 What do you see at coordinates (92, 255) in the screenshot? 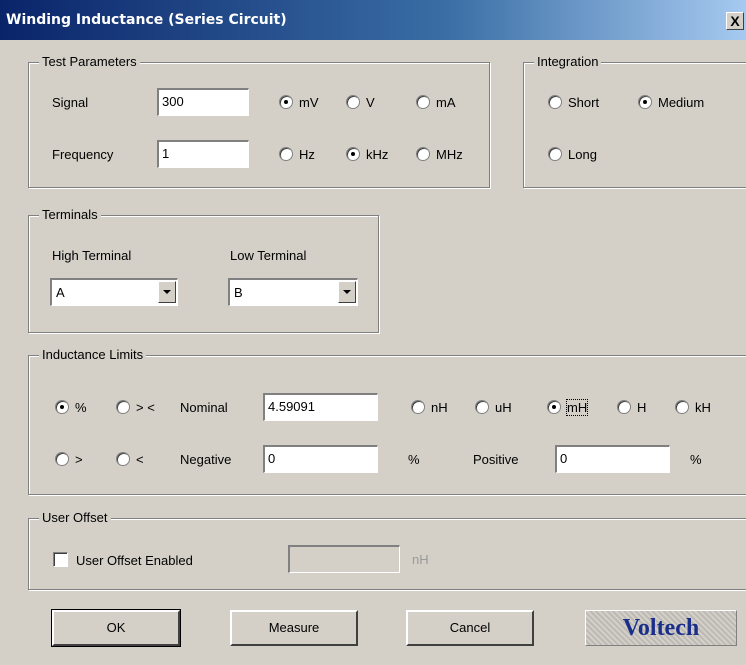
I see `high-terminal-label: High Terminal` at bounding box center [92, 255].